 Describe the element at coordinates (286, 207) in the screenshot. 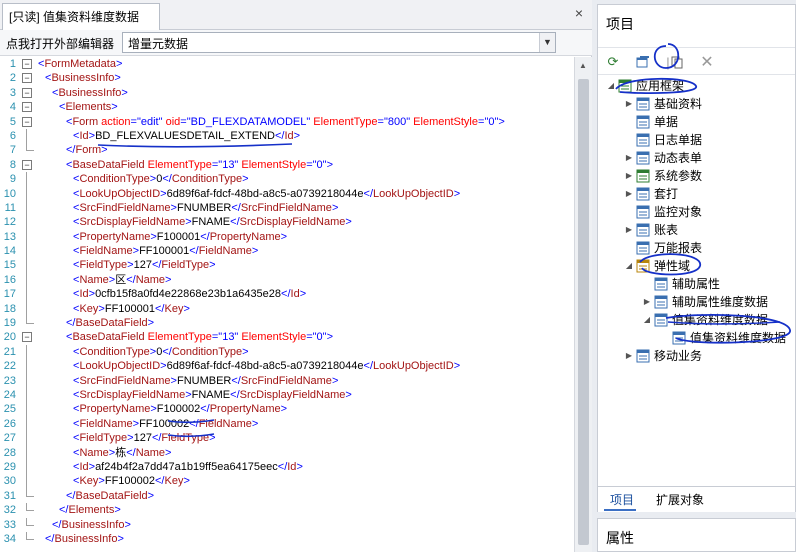

I see `xml-token: SrcFindFieldName` at that location.